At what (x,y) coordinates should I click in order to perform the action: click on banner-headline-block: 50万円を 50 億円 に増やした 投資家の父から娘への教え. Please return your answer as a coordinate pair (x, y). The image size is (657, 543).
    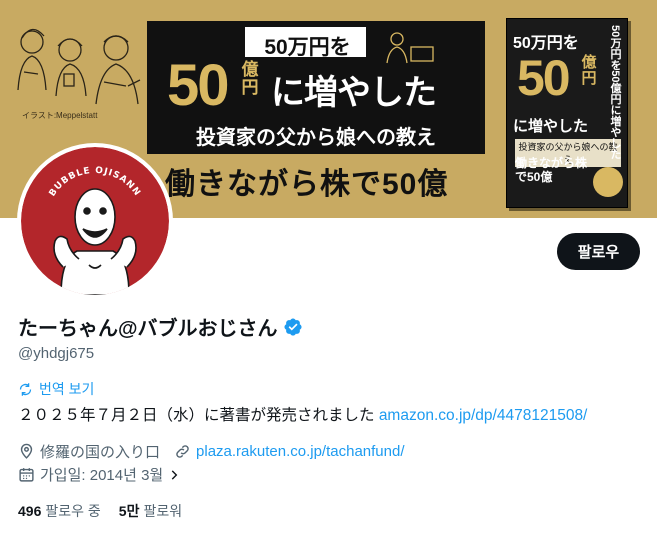
    Looking at the image, I should click on (316, 87).